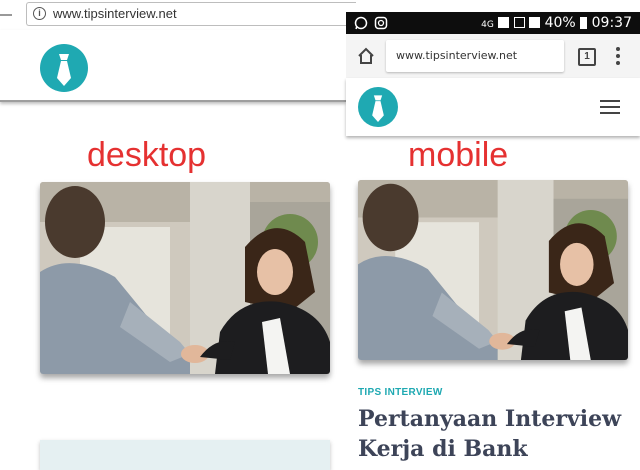  I want to click on instagram-icon, so click(381, 23).